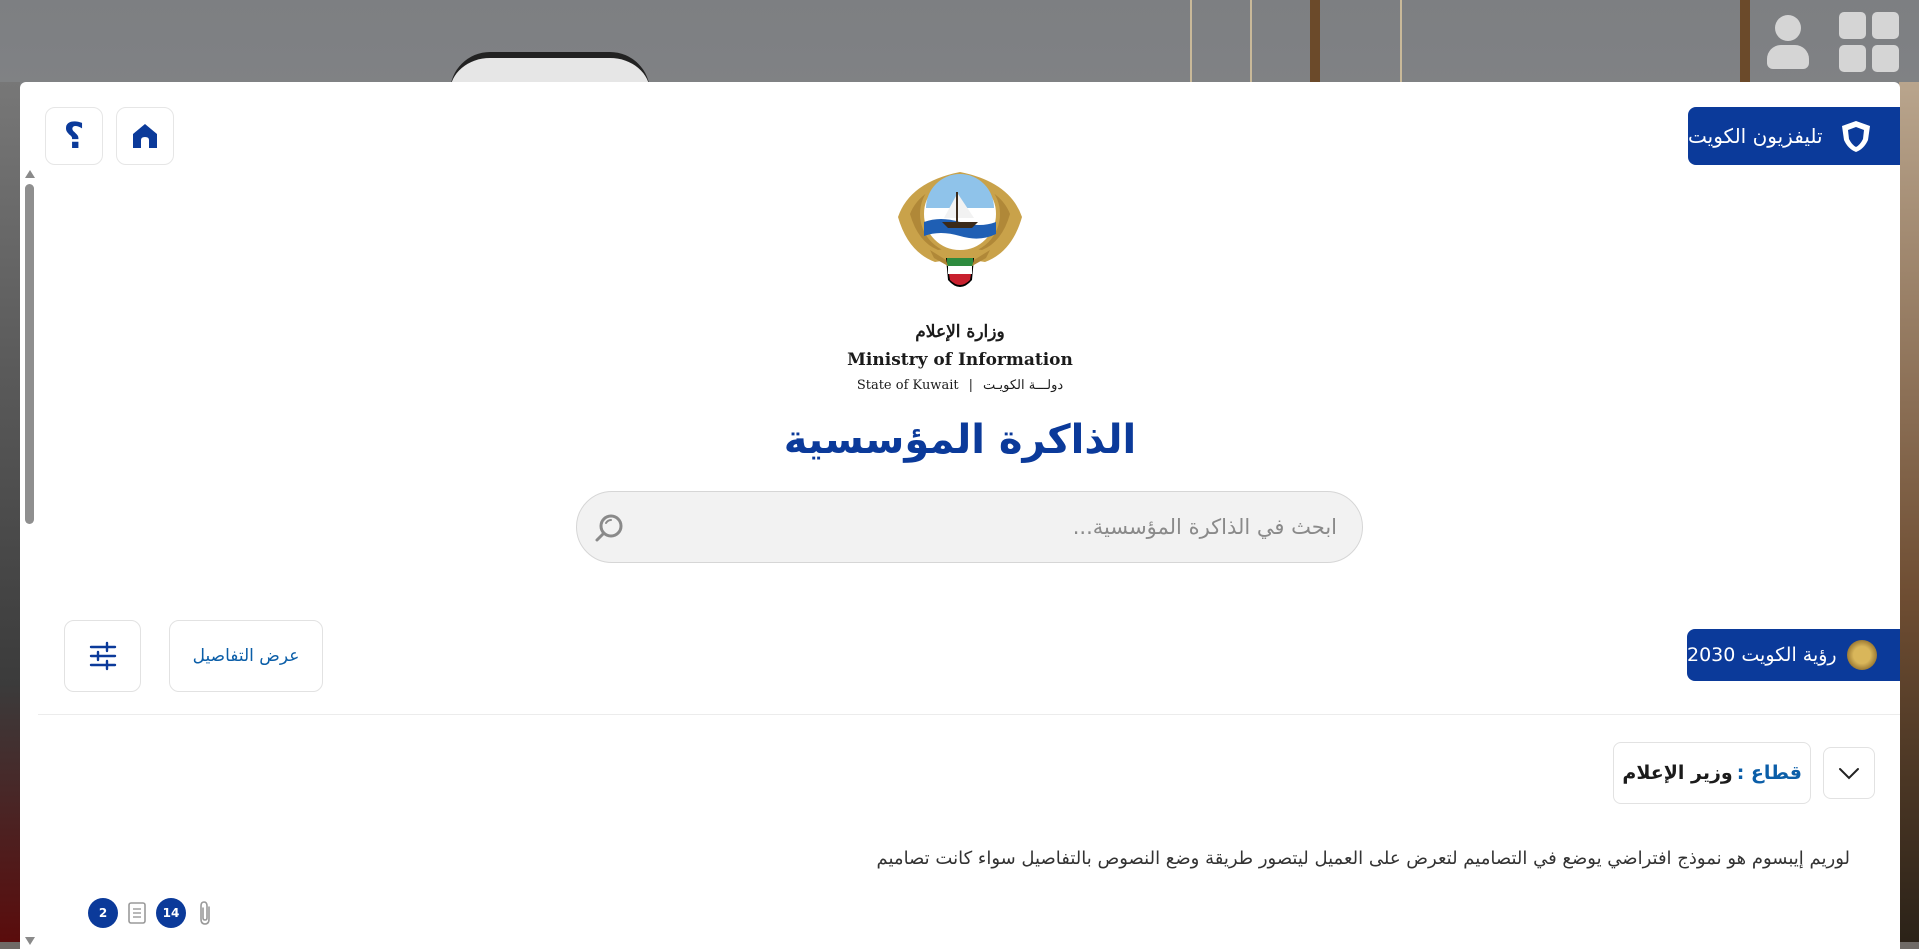 This screenshot has height=949, width=1919. Describe the element at coordinates (610, 528) in the screenshot. I see `search-icon` at that location.